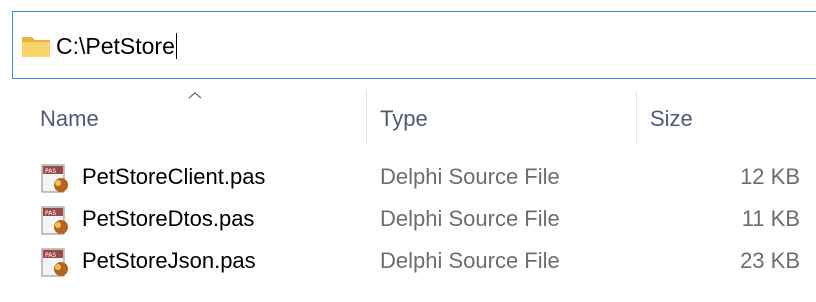 This screenshot has height=302, width=816. I want to click on column-header-type: Type, so click(404, 119).